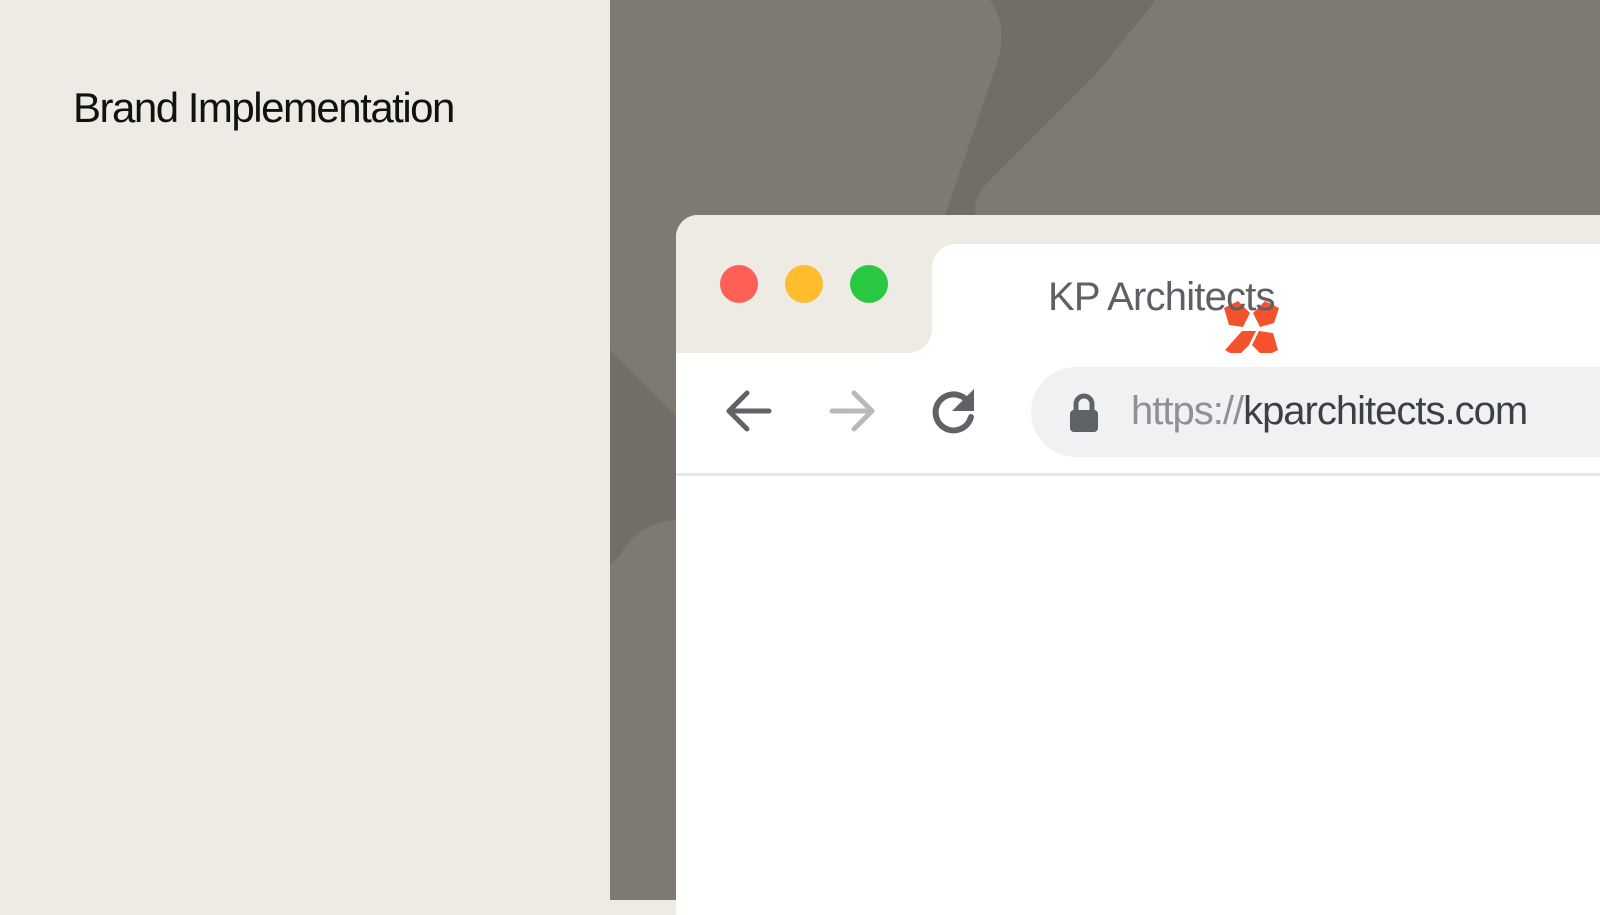 The image size is (1600, 915). I want to click on address-bar: https://kparchitects.com, so click(1315, 412).